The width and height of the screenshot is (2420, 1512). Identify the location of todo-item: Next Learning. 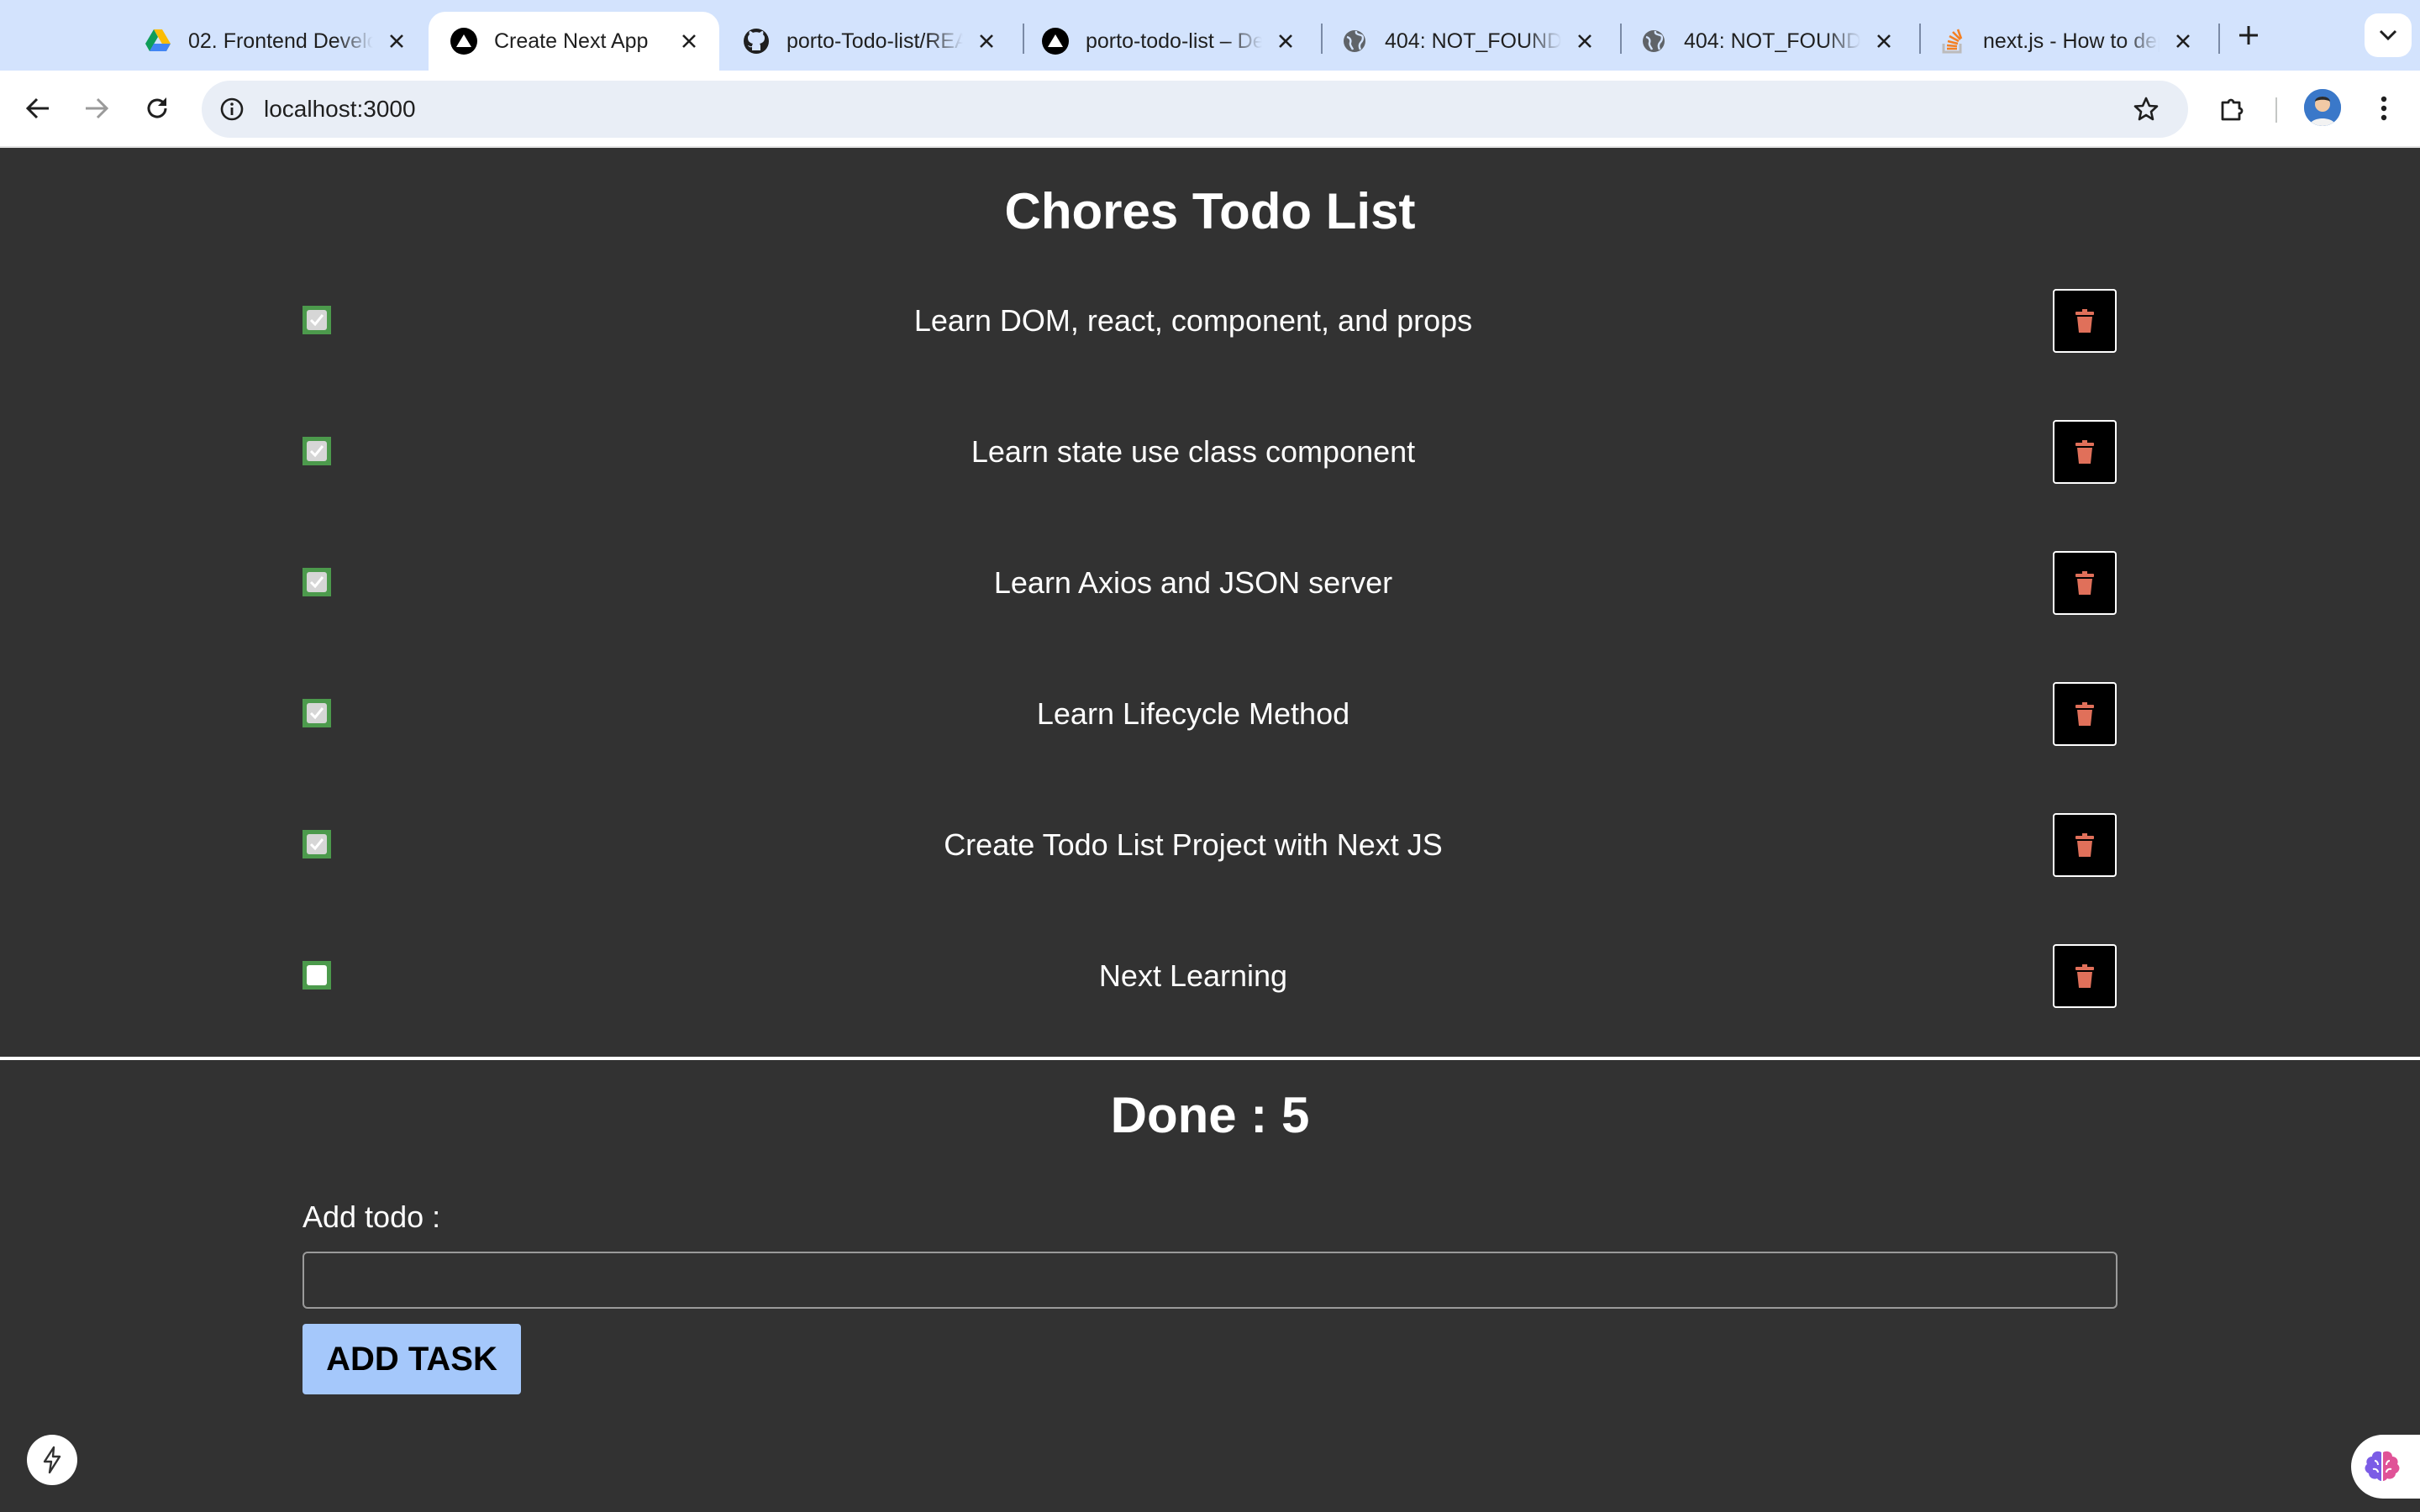
(1210, 976).